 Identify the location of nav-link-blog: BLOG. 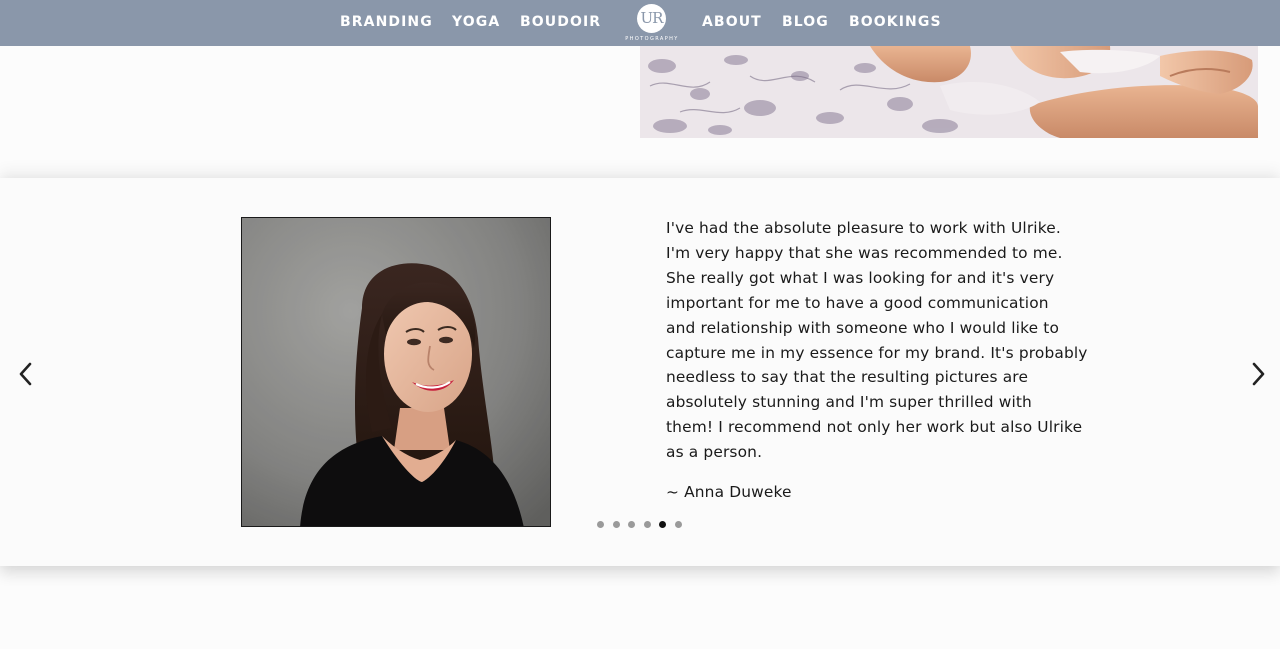
(805, 22).